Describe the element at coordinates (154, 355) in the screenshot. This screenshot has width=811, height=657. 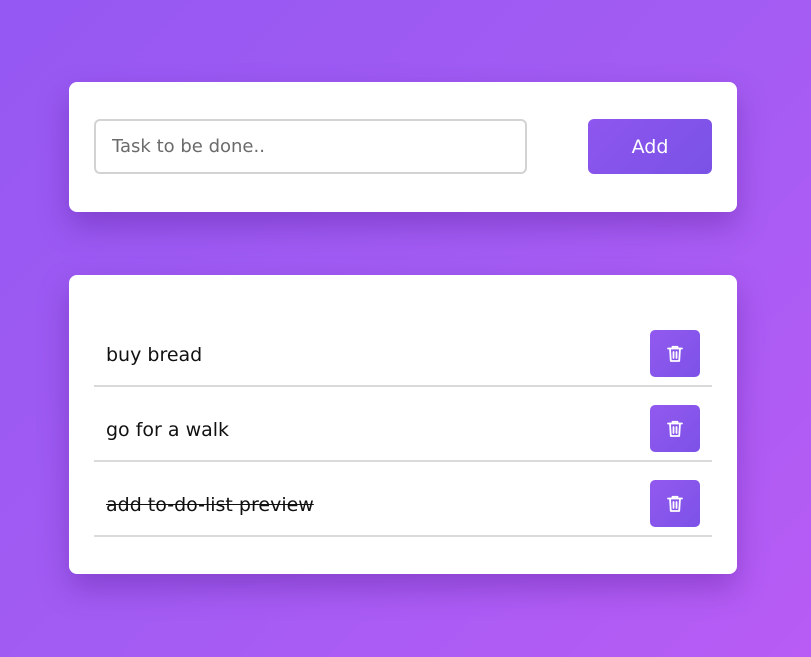
I see `task-label: buy bread` at that location.